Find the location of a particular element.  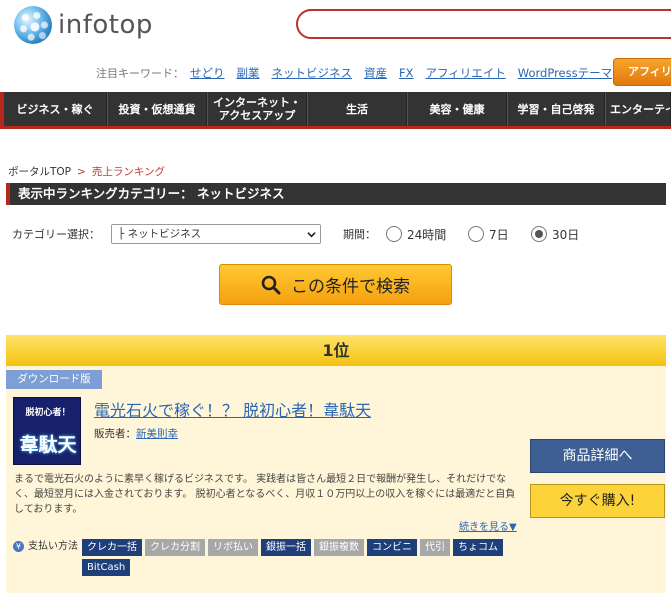

filter-row: カテゴリー選択： ├ ネットビジネス 期間： 24時間 7日 30日 is located at coordinates (337, 234).